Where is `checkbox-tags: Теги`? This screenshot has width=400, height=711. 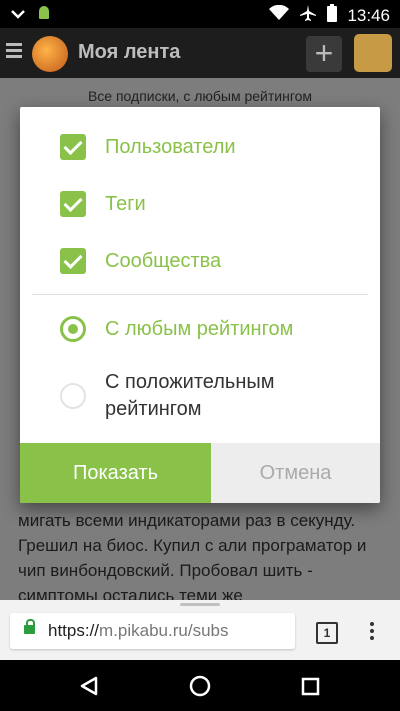 checkbox-tags: Теги is located at coordinates (103, 204).